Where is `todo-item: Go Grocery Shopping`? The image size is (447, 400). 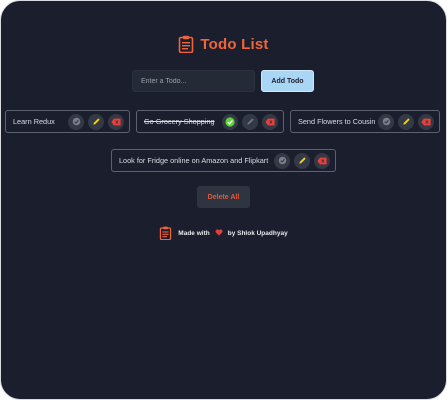 todo-item: Go Grocery Shopping is located at coordinates (210, 121).